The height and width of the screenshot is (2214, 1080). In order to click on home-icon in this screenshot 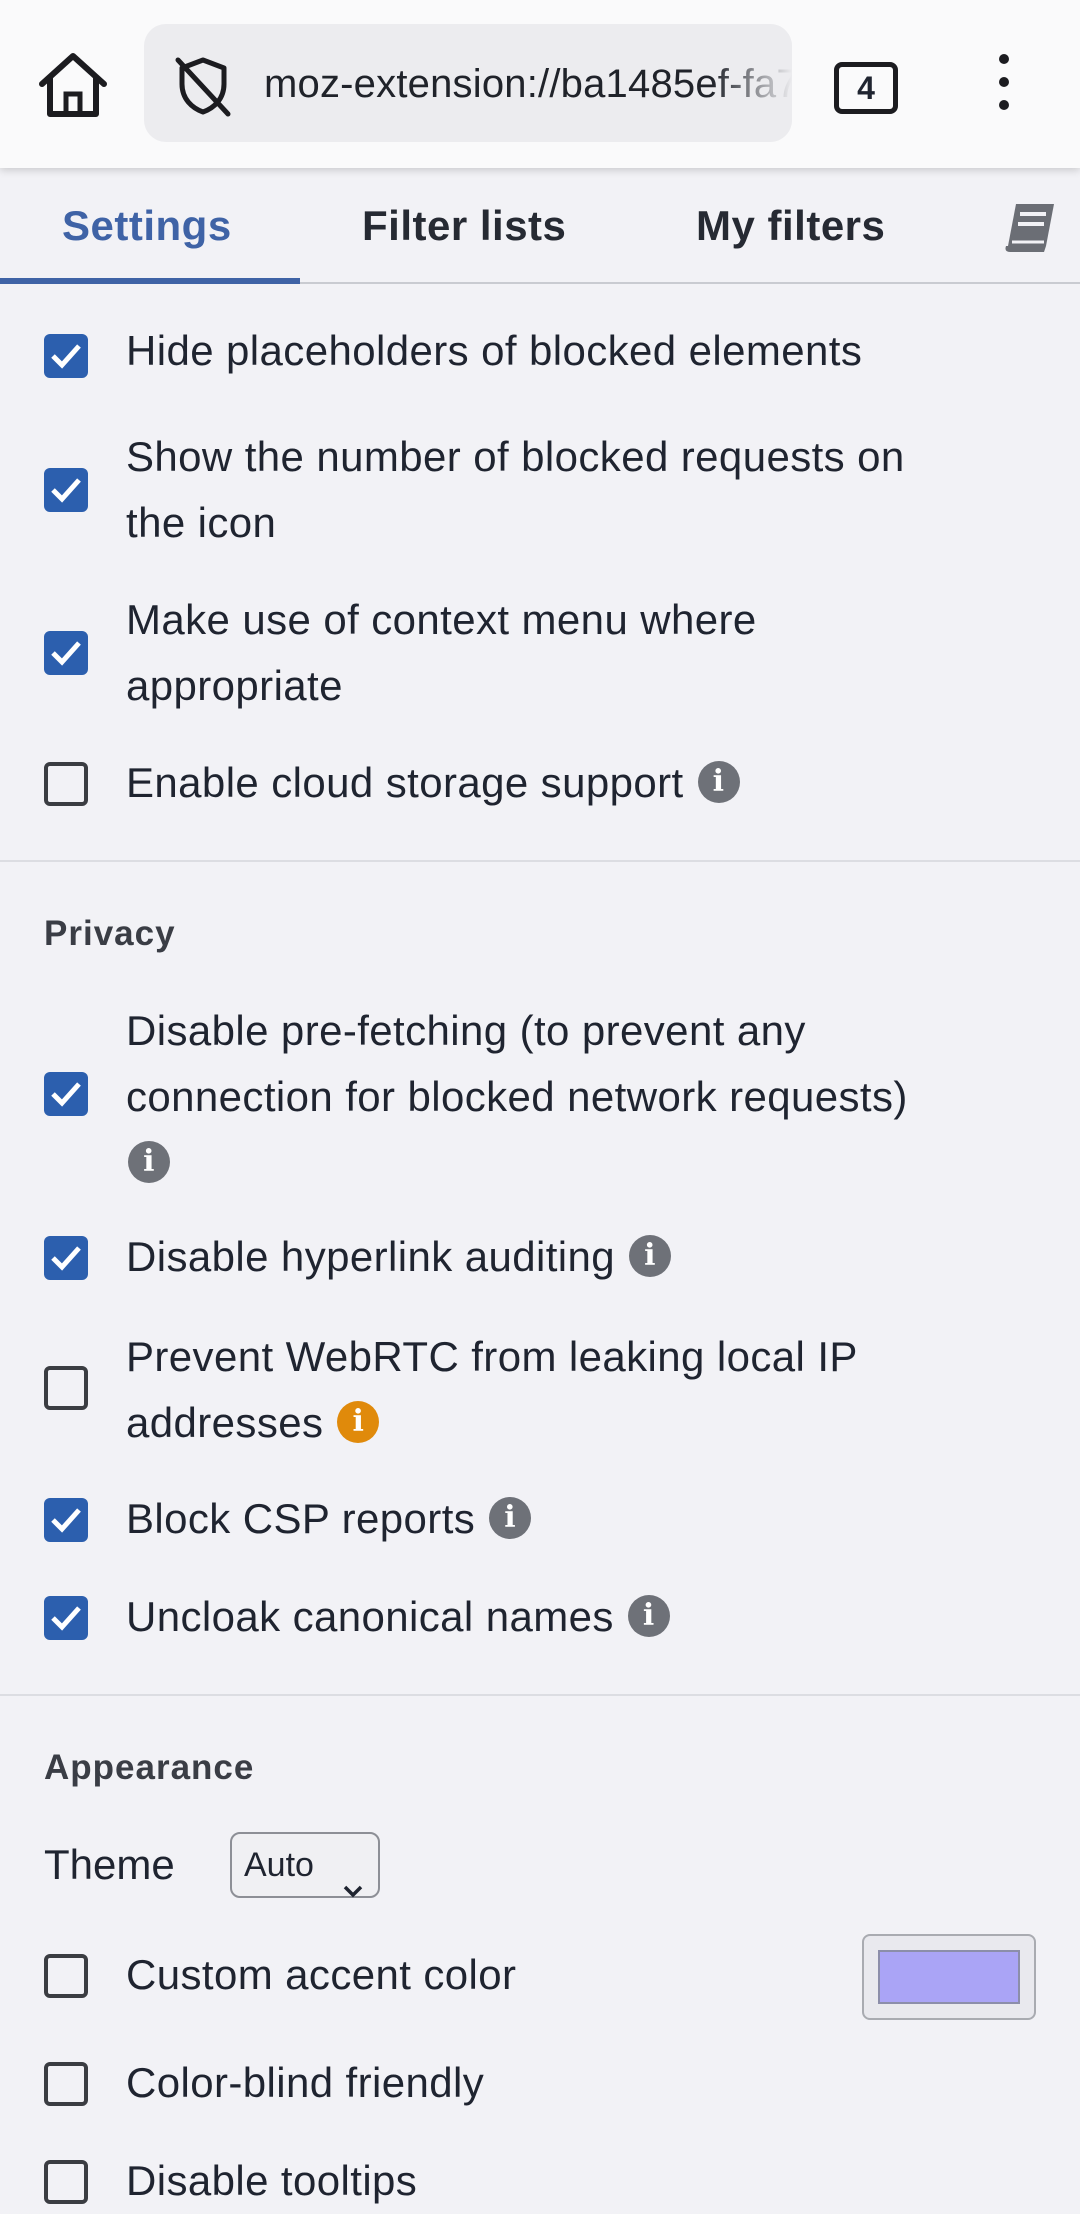, I will do `click(73, 85)`.